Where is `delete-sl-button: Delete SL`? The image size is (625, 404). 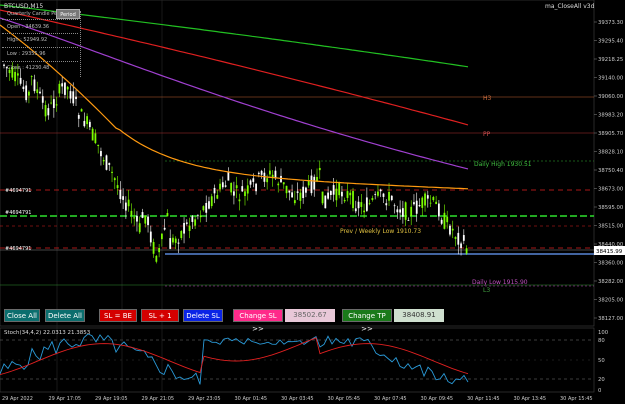
delete-sl-button: Delete SL is located at coordinates (203, 315).